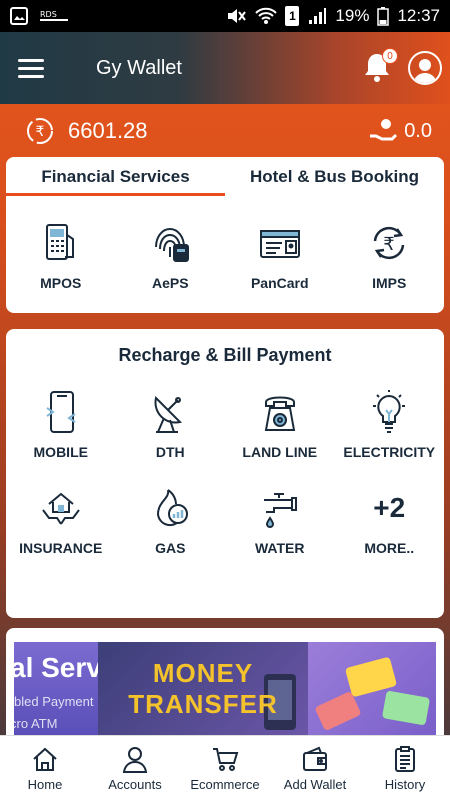 This screenshot has width=450, height=800. I want to click on recharge-mobile: MOBILE, so click(61, 425).